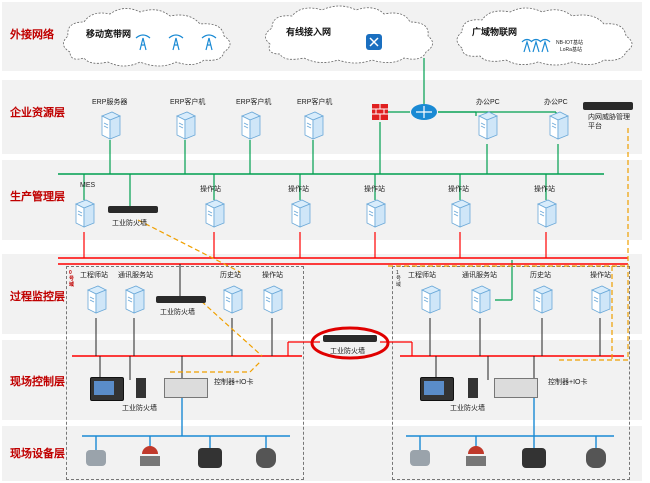  What do you see at coordinates (399, 279) in the screenshot?
I see `zone-1-tag: 1号域` at bounding box center [399, 279].